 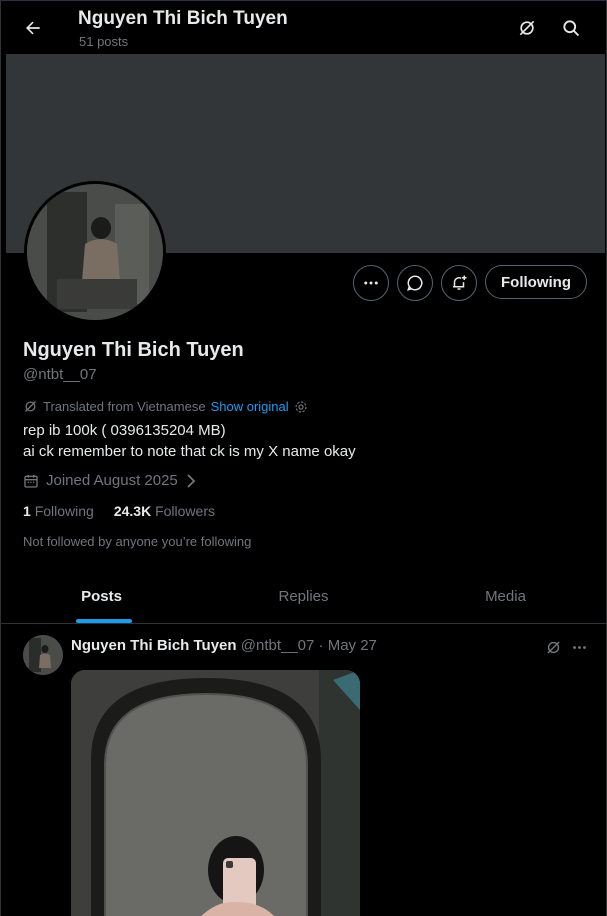 What do you see at coordinates (104, 41) in the screenshot?
I see `post-count: 51 posts` at bounding box center [104, 41].